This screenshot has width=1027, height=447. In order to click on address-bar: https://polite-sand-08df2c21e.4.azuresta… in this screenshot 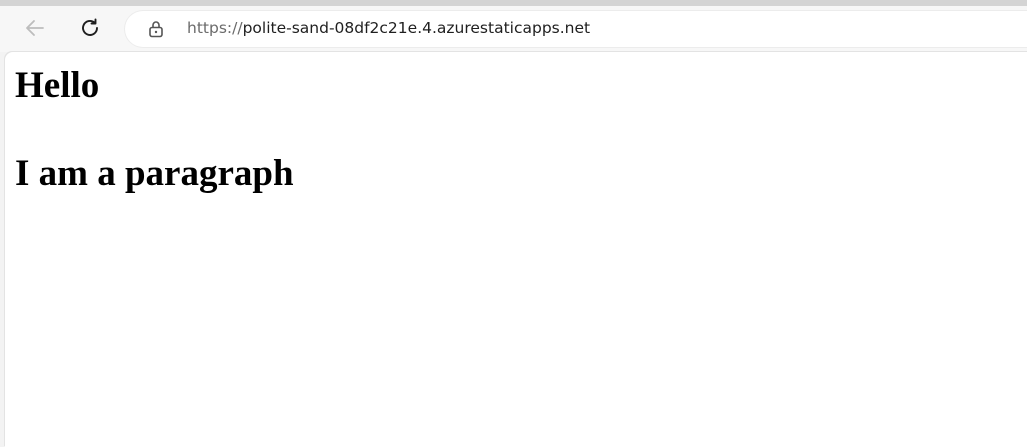, I will do `click(576, 29)`.